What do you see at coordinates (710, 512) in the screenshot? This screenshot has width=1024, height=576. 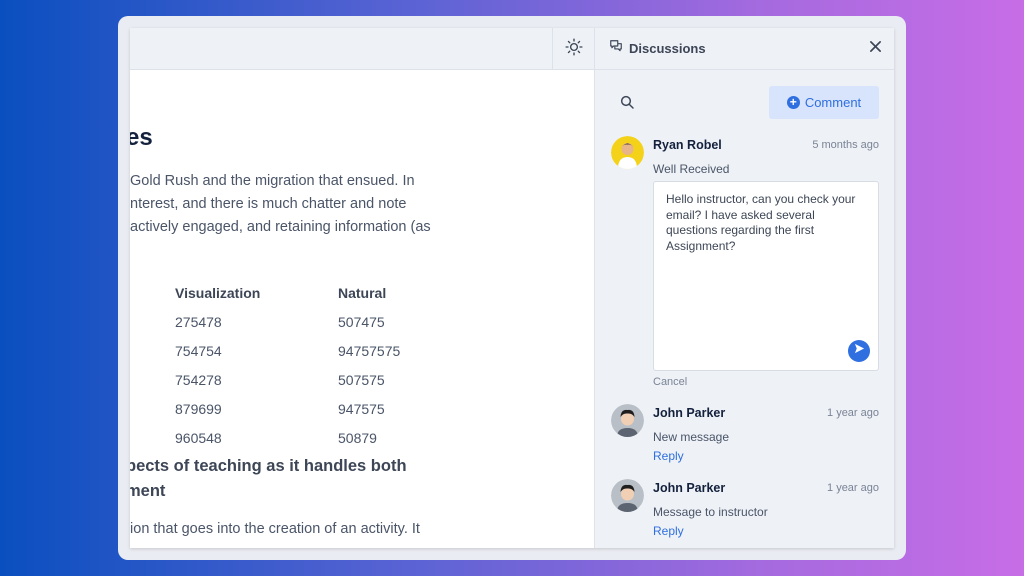 I see `comment-message: Message to instructor` at bounding box center [710, 512].